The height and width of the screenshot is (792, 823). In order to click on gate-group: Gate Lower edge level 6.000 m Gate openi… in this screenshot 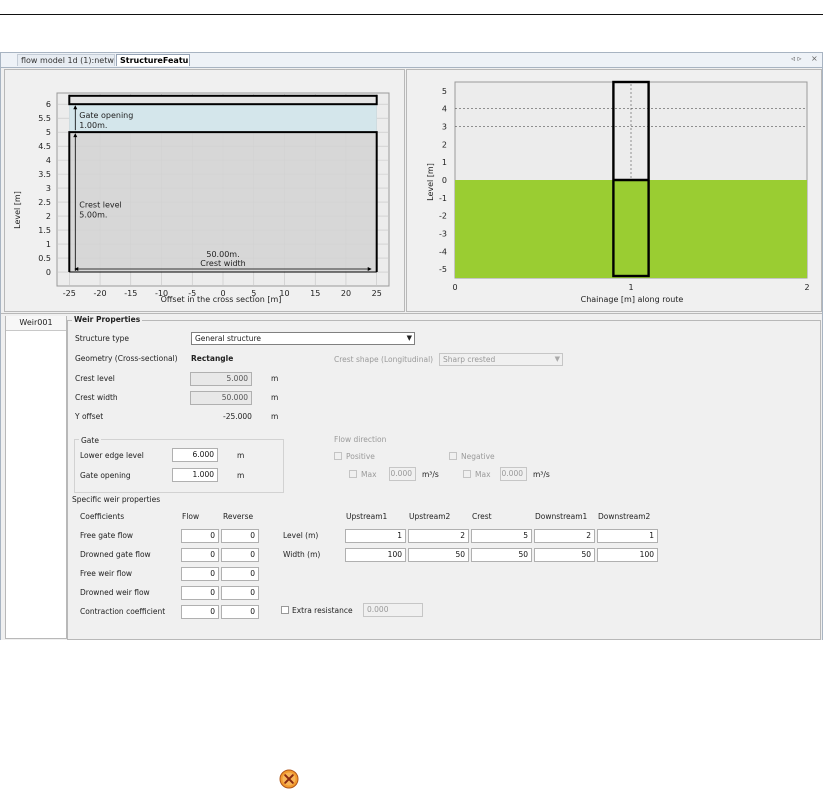, I will do `click(179, 464)`.